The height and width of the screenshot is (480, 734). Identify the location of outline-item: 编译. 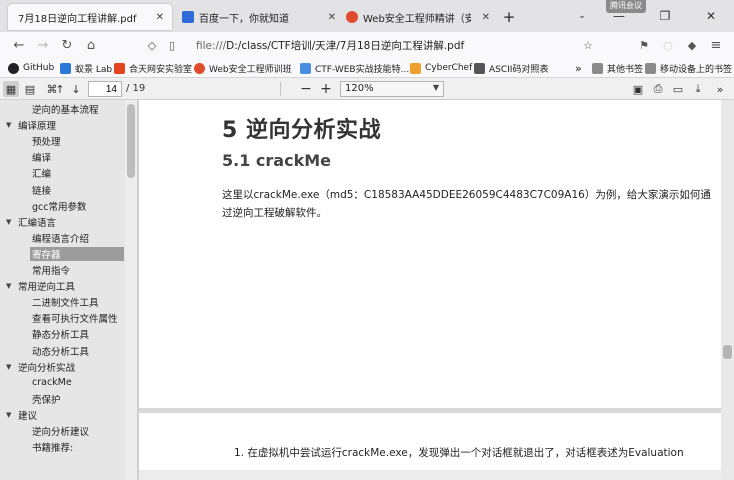
(41, 157).